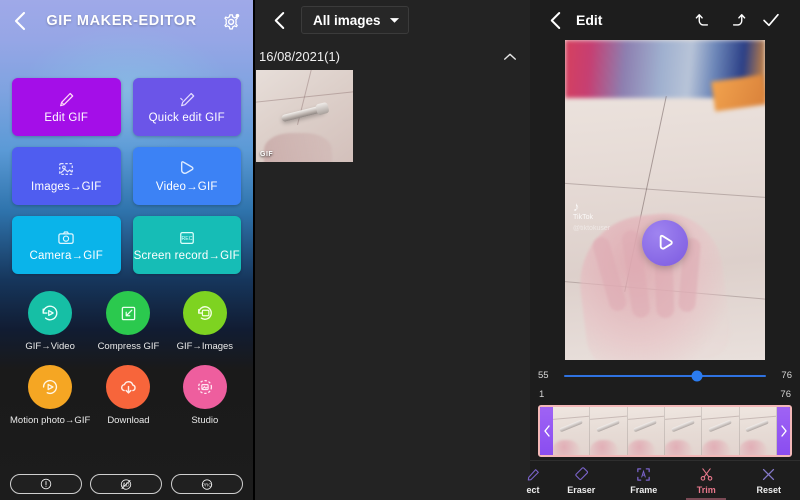 The width and height of the screenshot is (800, 500). I want to click on filmstrip-frames, so click(665, 431).